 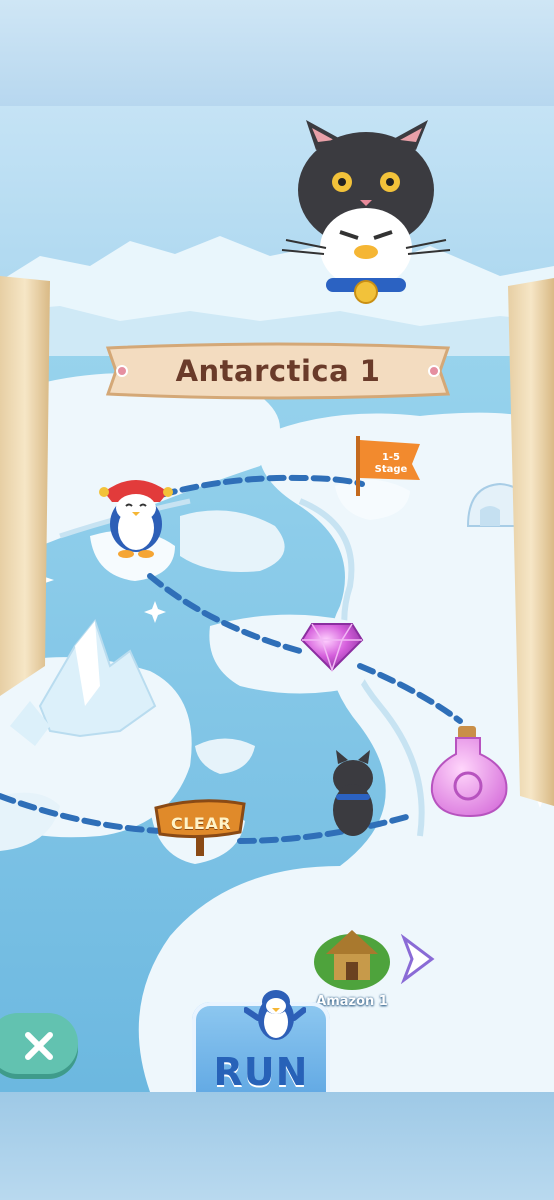 I want to click on amazon-hut-icon, so click(x=352, y=955).